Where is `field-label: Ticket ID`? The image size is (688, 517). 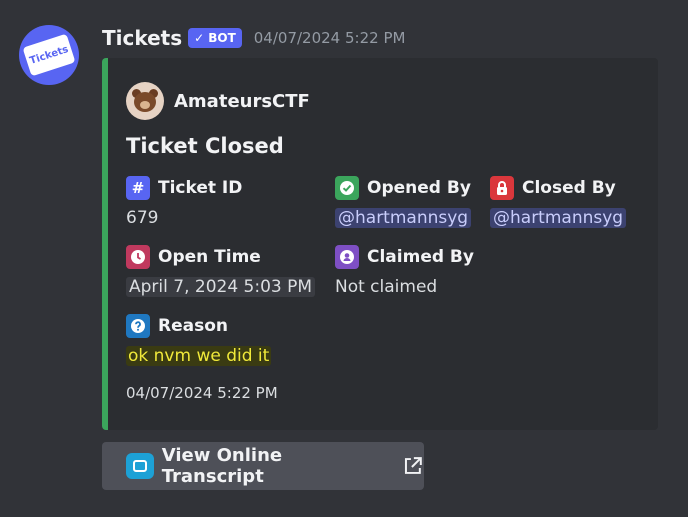 field-label: Ticket ID is located at coordinates (200, 188).